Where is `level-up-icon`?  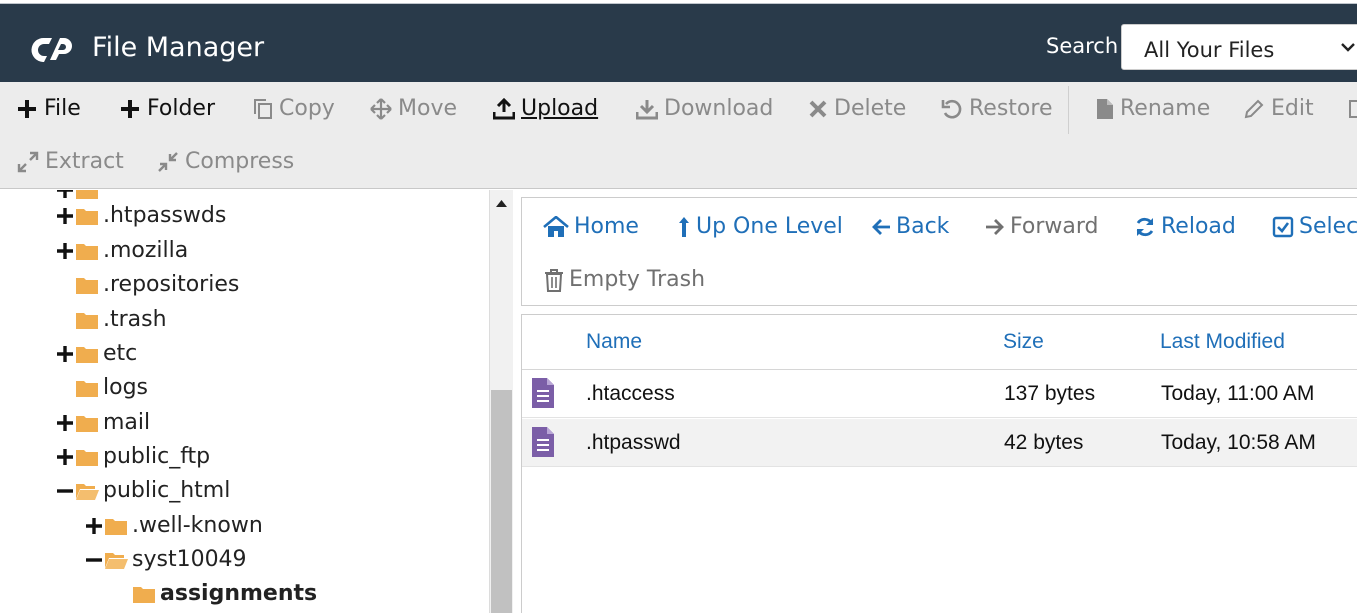 level-up-icon is located at coordinates (684, 227).